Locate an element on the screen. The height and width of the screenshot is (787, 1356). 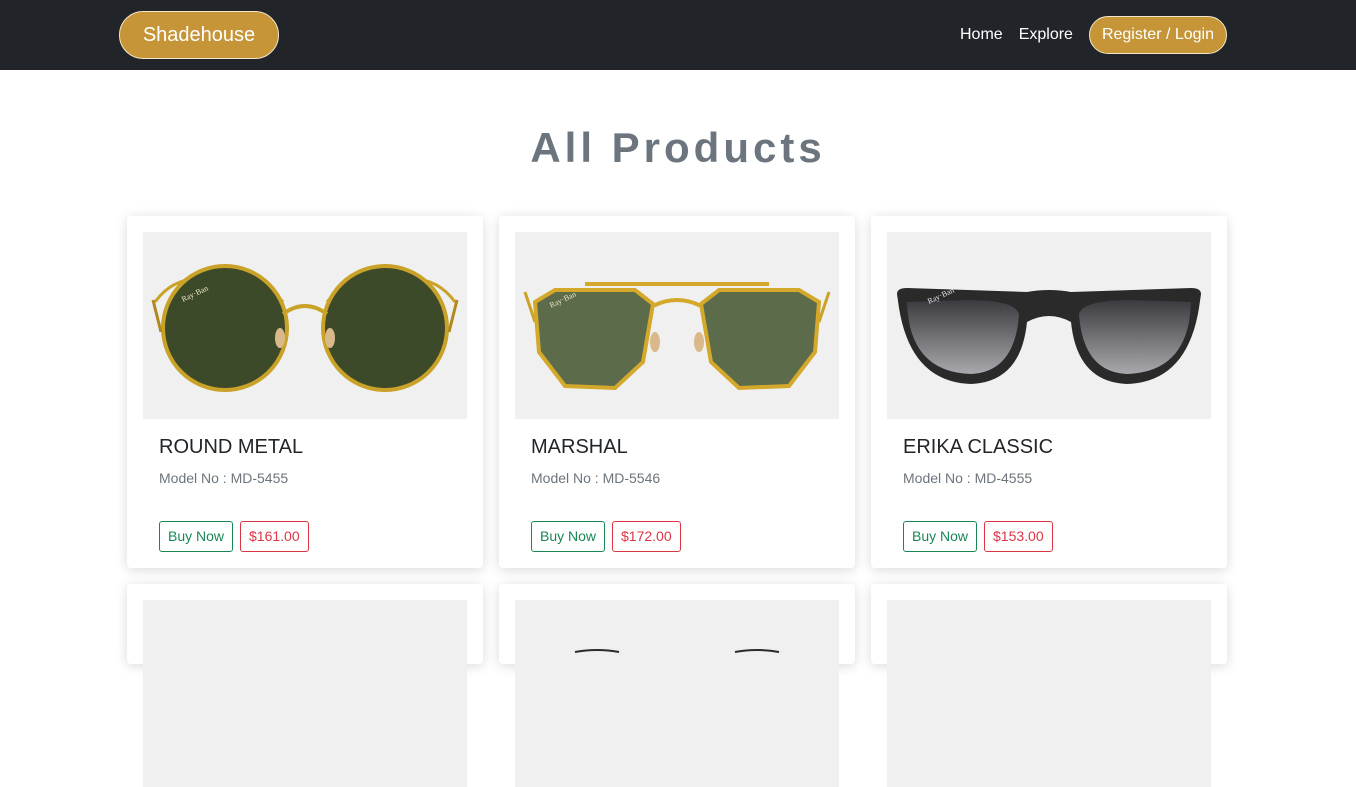
brand-button: Shadehouse is located at coordinates (199, 35).